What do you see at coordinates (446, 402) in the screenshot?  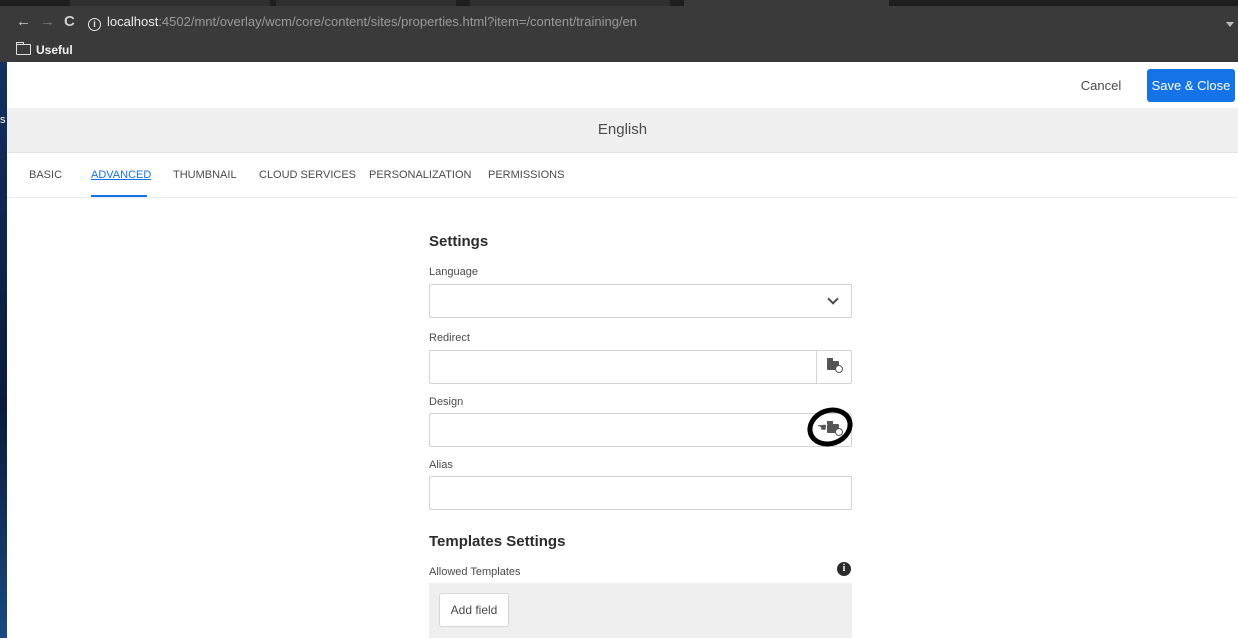 I see `design-label: Design` at bounding box center [446, 402].